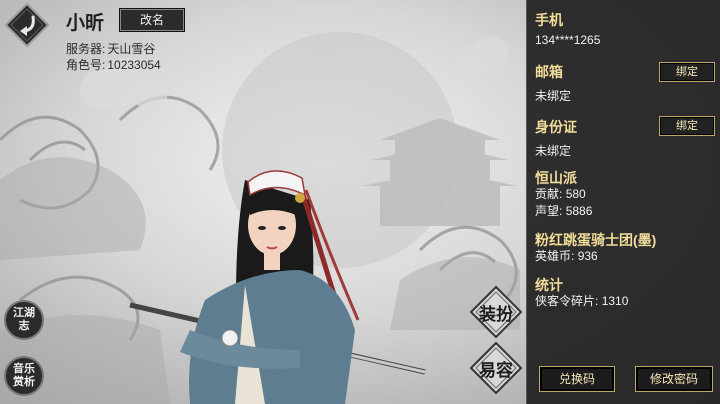 Image resolution: width=720 pixels, height=404 pixels. What do you see at coordinates (567, 301) in the screenshot?
I see `token-fragment-label: 侠客令碎片:` at bounding box center [567, 301].